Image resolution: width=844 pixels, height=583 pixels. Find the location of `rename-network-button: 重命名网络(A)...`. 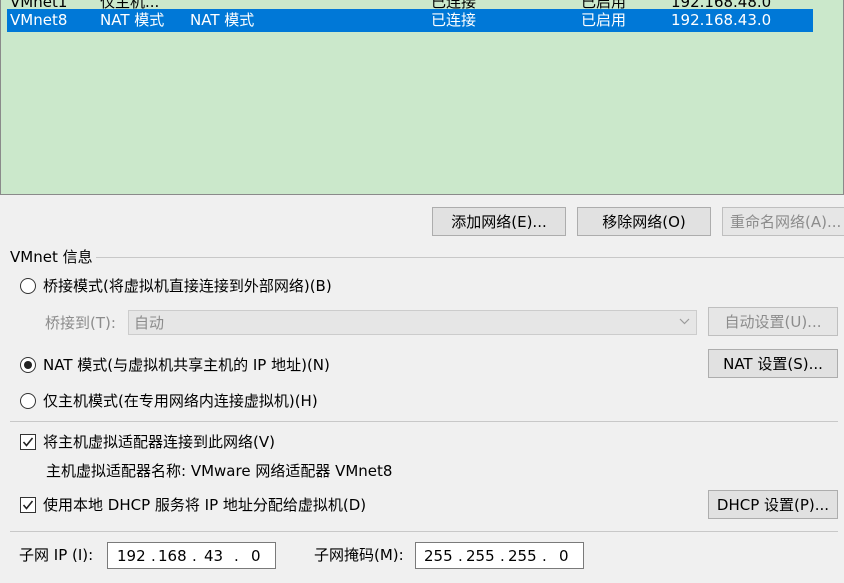

rename-network-button: 重命名网络(A)... is located at coordinates (783, 221).